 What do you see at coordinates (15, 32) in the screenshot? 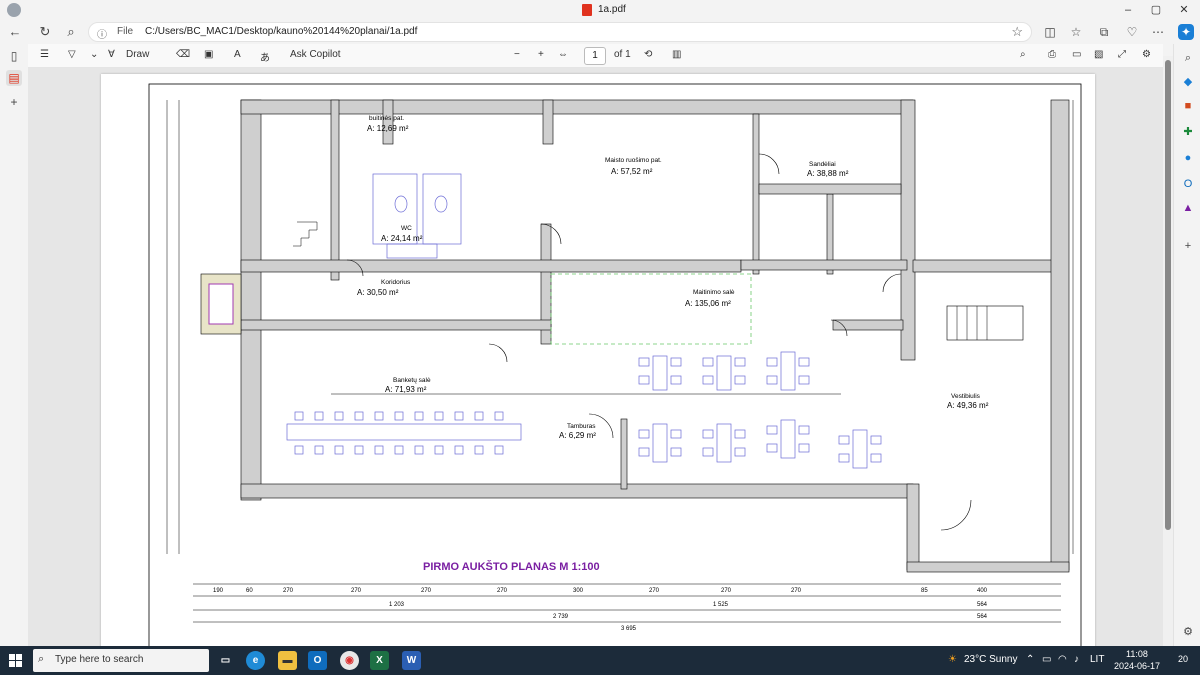
I see `back-icon: ←` at bounding box center [15, 32].